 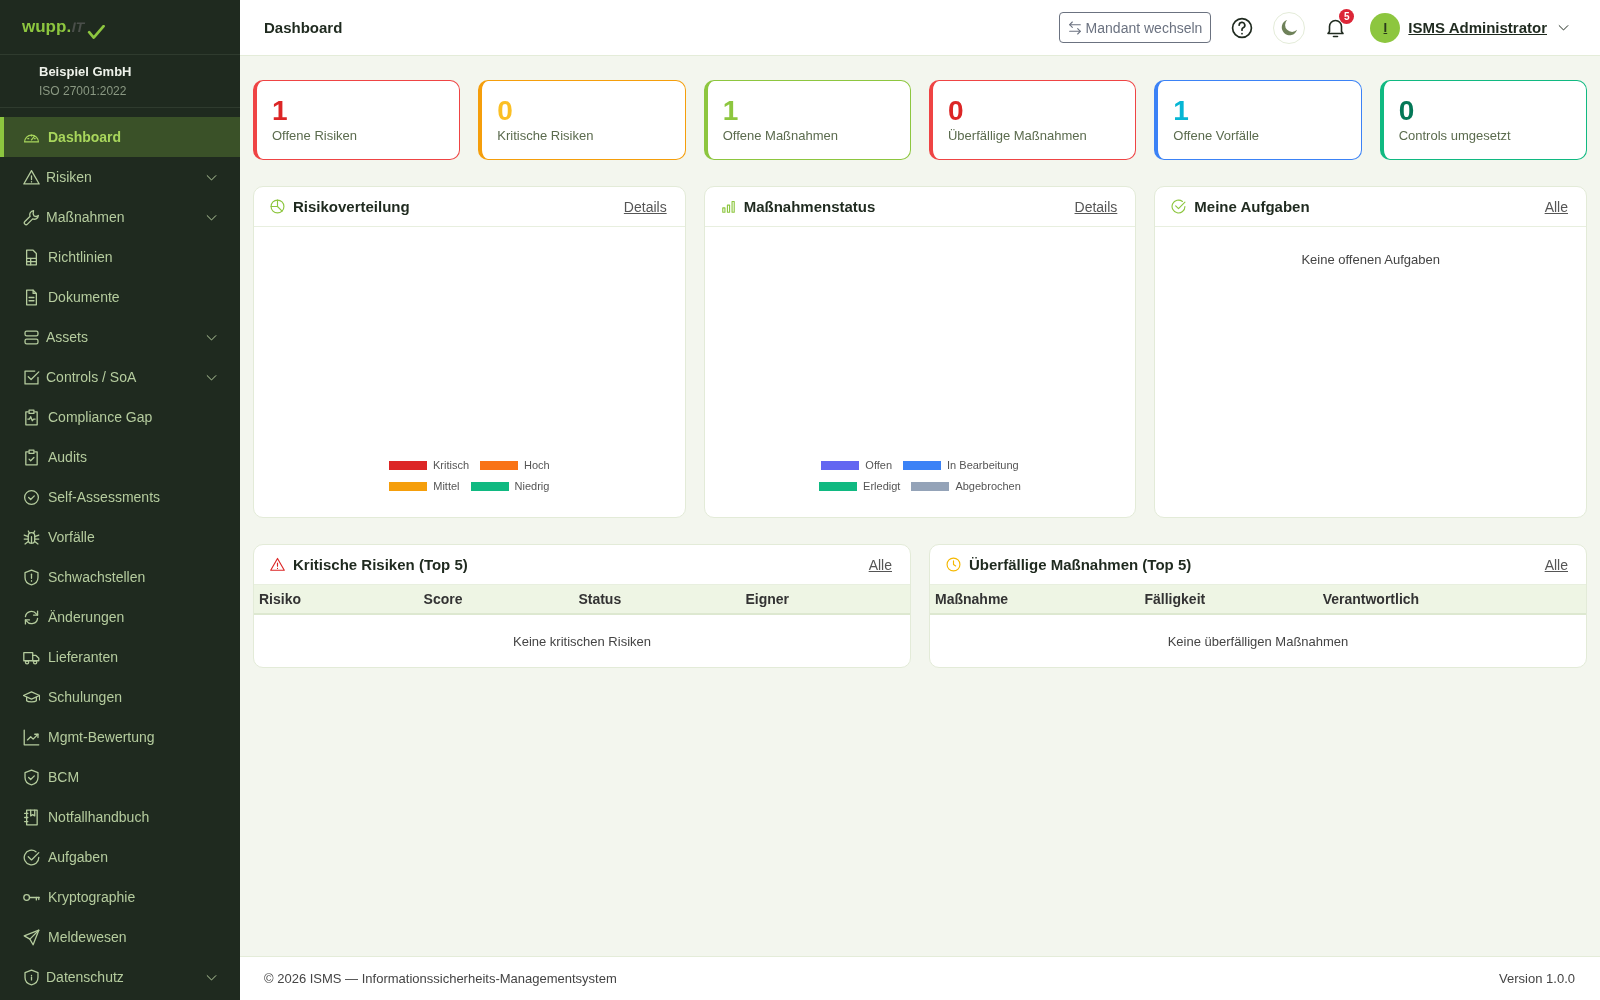 I want to click on footer-copyright: © 2026 ISMS — Informationssicherheits-Managementsystem, so click(x=440, y=978).